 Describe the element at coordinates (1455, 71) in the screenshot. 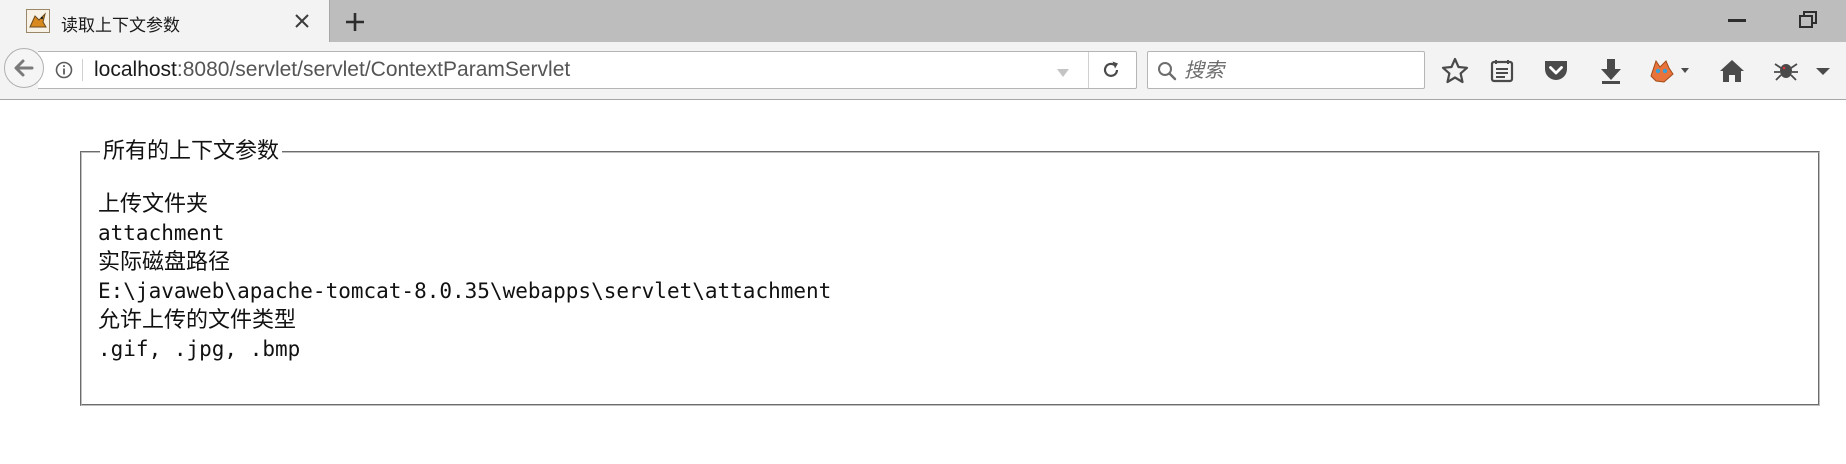

I see `bookmark-star-icon` at that location.